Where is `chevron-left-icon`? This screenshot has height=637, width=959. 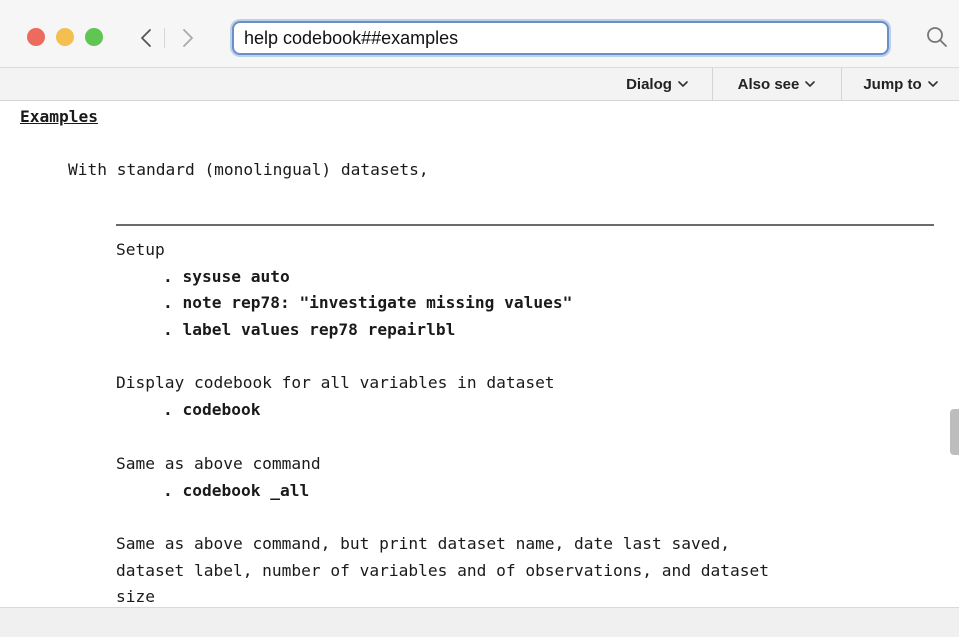 chevron-left-icon is located at coordinates (146, 38).